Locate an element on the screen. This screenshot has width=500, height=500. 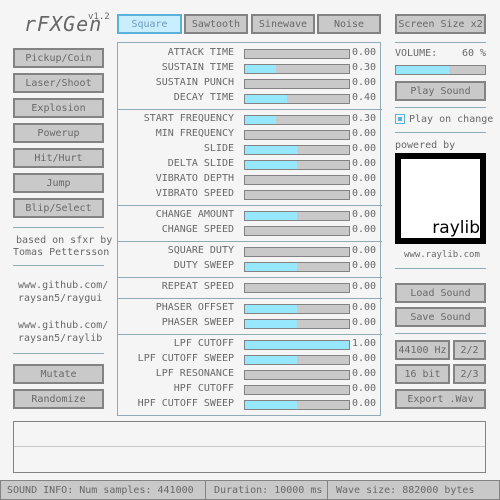
param-label: ATTACK TIME is located at coordinates (200, 52).